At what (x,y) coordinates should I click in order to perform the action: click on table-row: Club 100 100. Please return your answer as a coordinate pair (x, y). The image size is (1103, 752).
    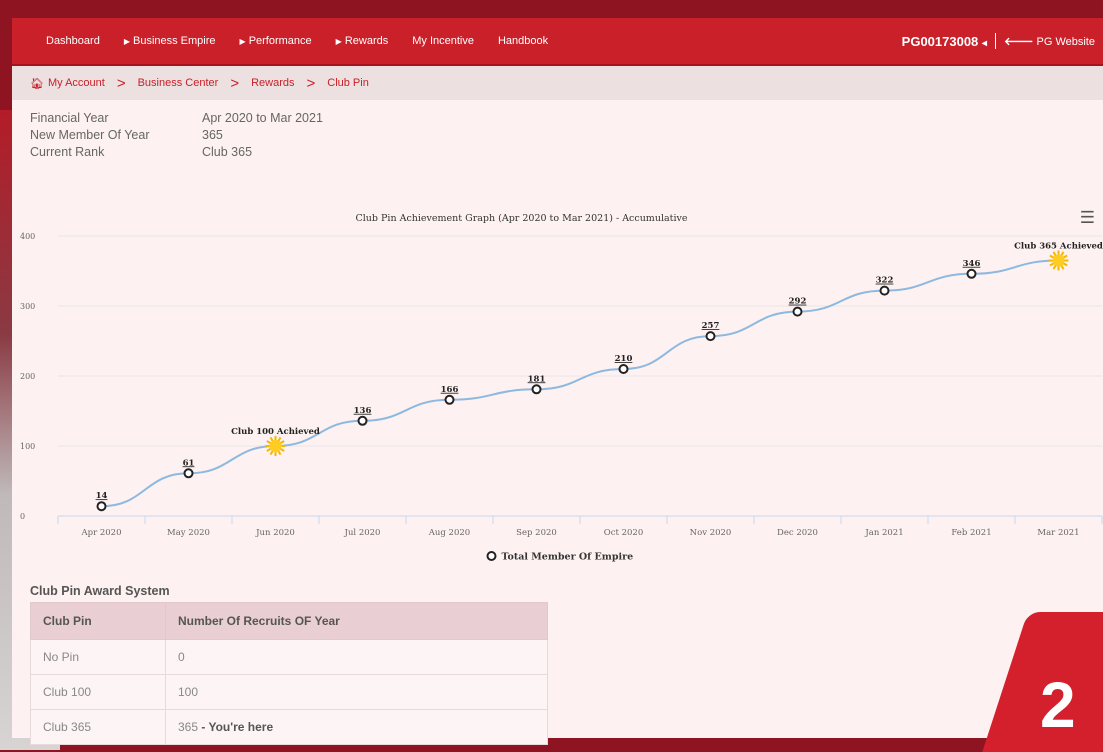
    Looking at the image, I should click on (289, 692).